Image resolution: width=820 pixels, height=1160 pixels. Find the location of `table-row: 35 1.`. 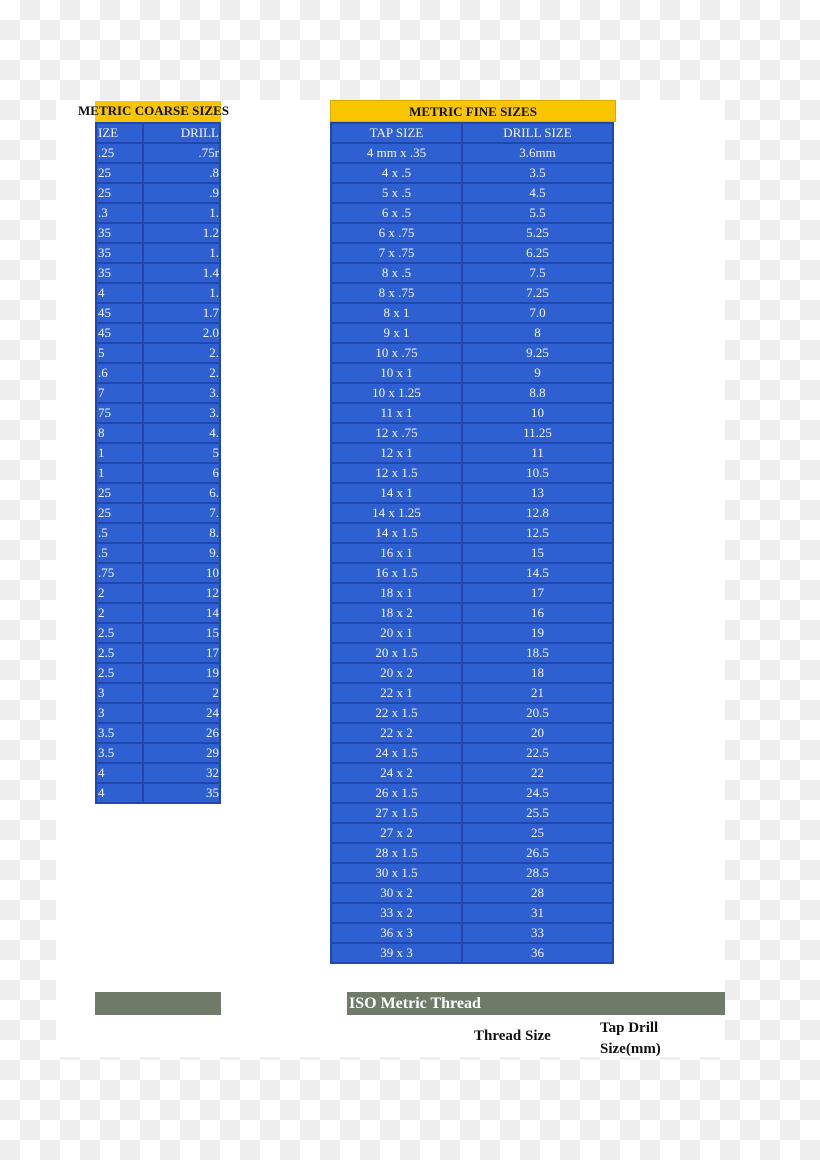

table-row: 35 1. is located at coordinates (158, 253).